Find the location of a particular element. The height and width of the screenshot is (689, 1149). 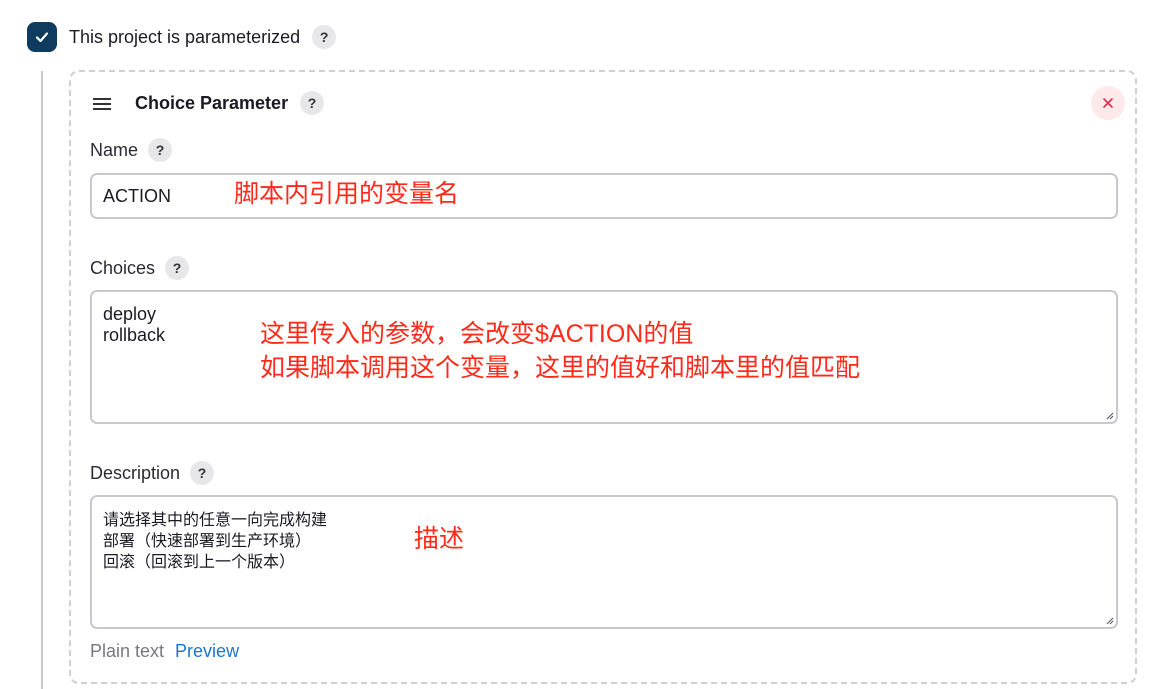

name-label: Name ? is located at coordinates (131, 150).